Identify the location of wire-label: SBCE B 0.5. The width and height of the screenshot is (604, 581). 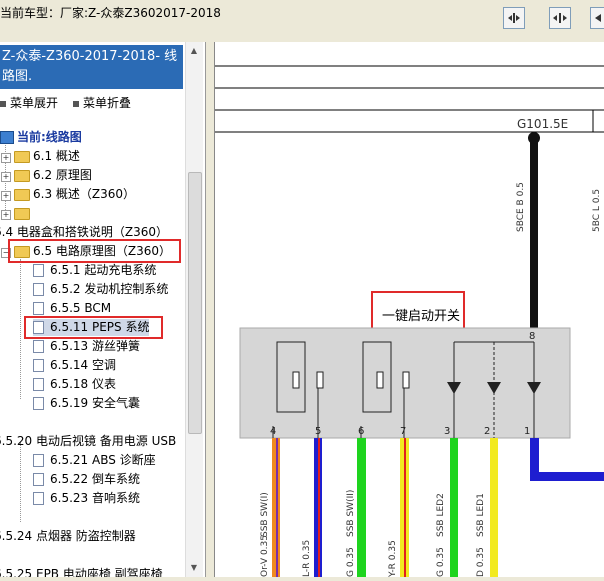
(521, 207).